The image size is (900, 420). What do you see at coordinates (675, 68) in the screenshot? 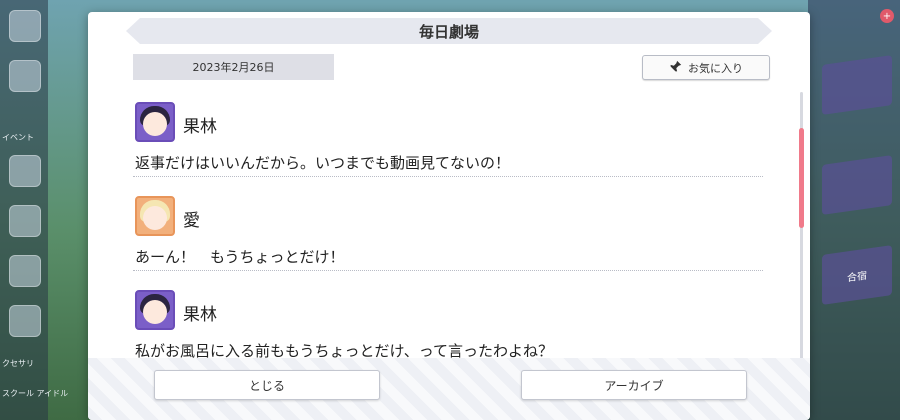
I see `pin-icon` at bounding box center [675, 68].